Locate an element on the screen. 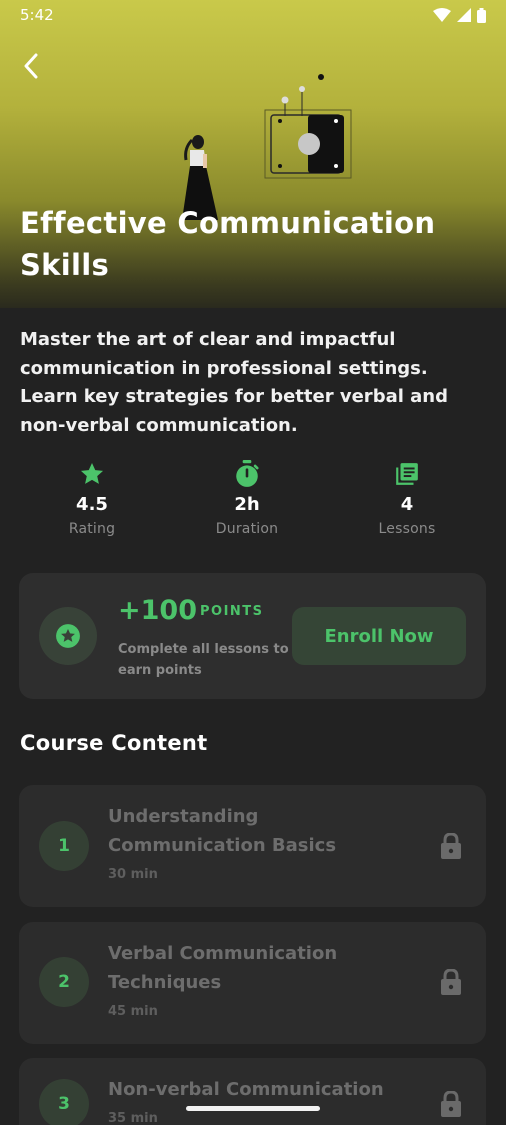 This screenshot has width=506, height=1125. points-label: POINTS is located at coordinates (232, 611).